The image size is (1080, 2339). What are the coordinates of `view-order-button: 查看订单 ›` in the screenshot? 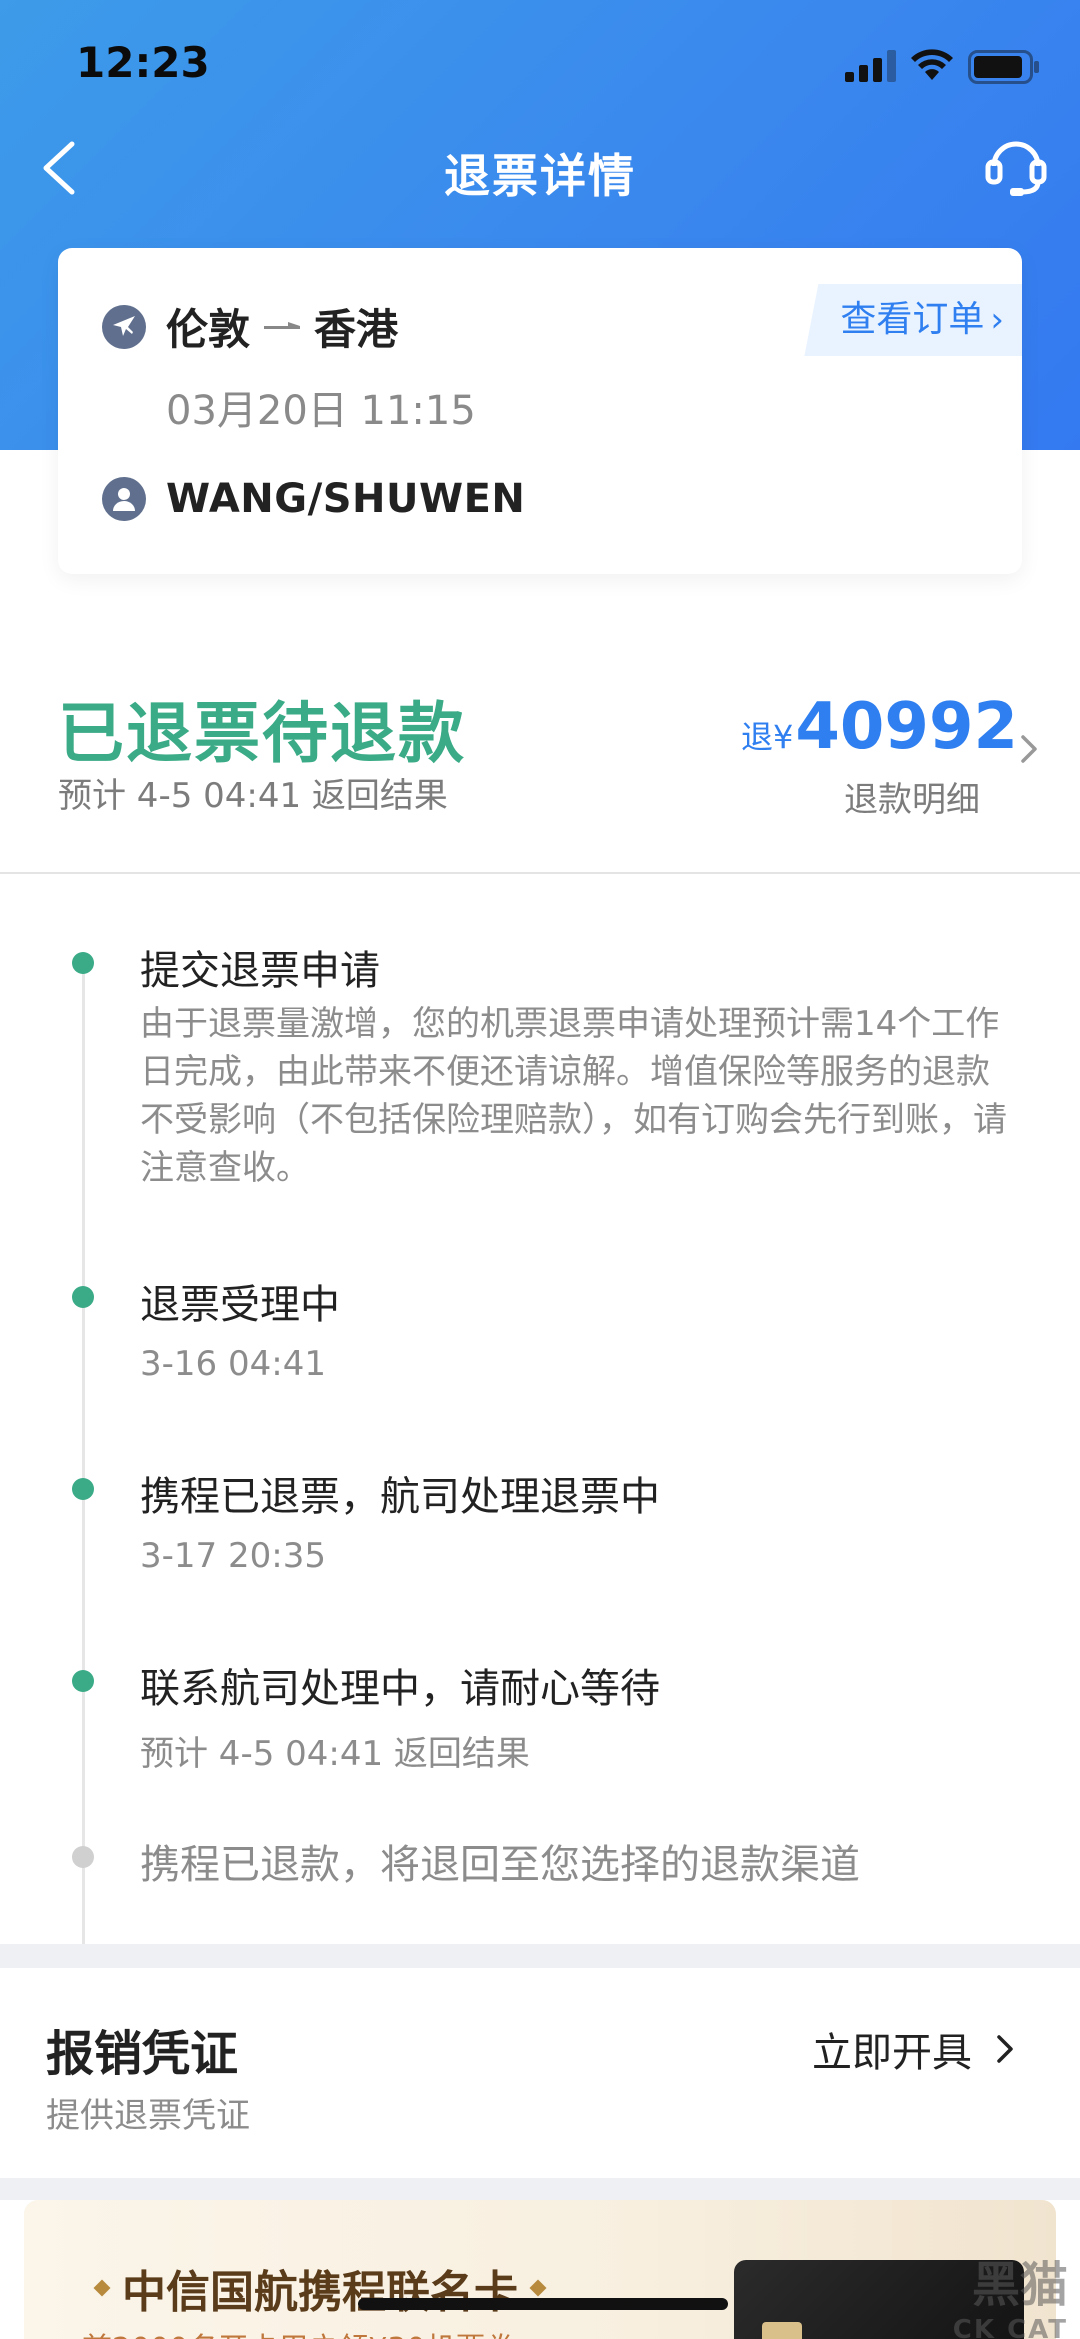 It's located at (913, 320).